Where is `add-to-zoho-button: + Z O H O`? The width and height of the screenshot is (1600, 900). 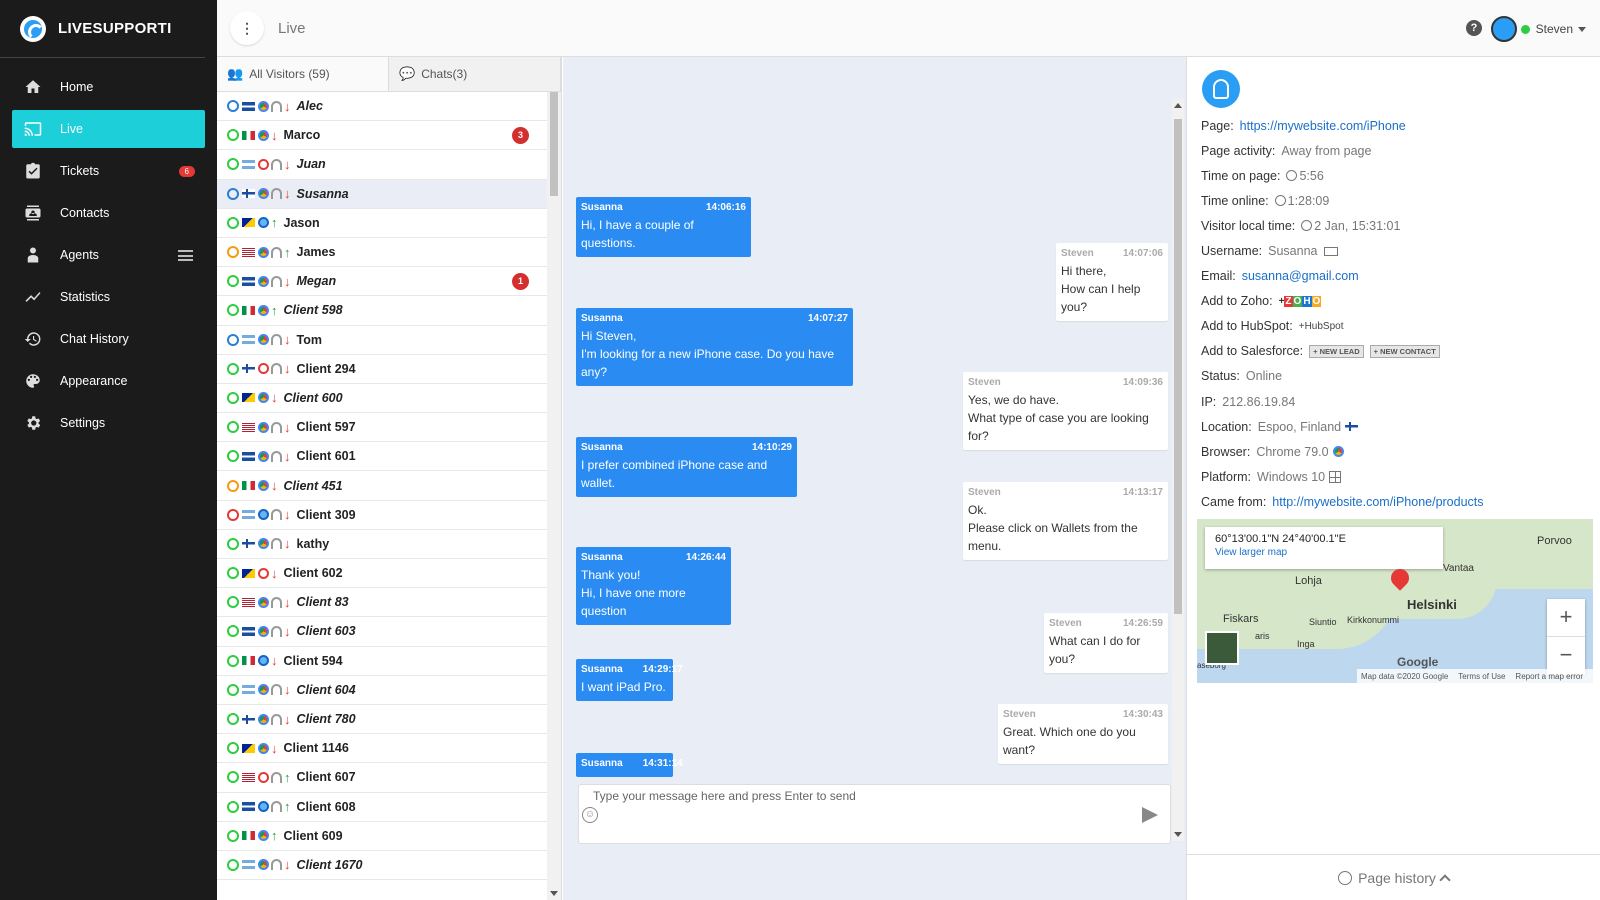 add-to-zoho-button: + Z O H O is located at coordinates (1300, 301).